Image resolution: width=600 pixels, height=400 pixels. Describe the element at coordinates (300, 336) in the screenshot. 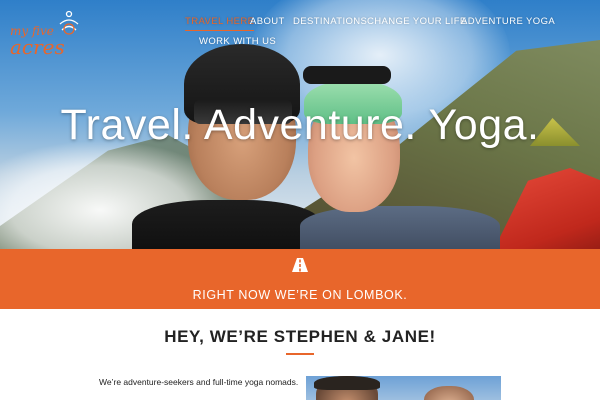

I see `intro-heading: Hey, we’re Stephen & Jane!` at that location.